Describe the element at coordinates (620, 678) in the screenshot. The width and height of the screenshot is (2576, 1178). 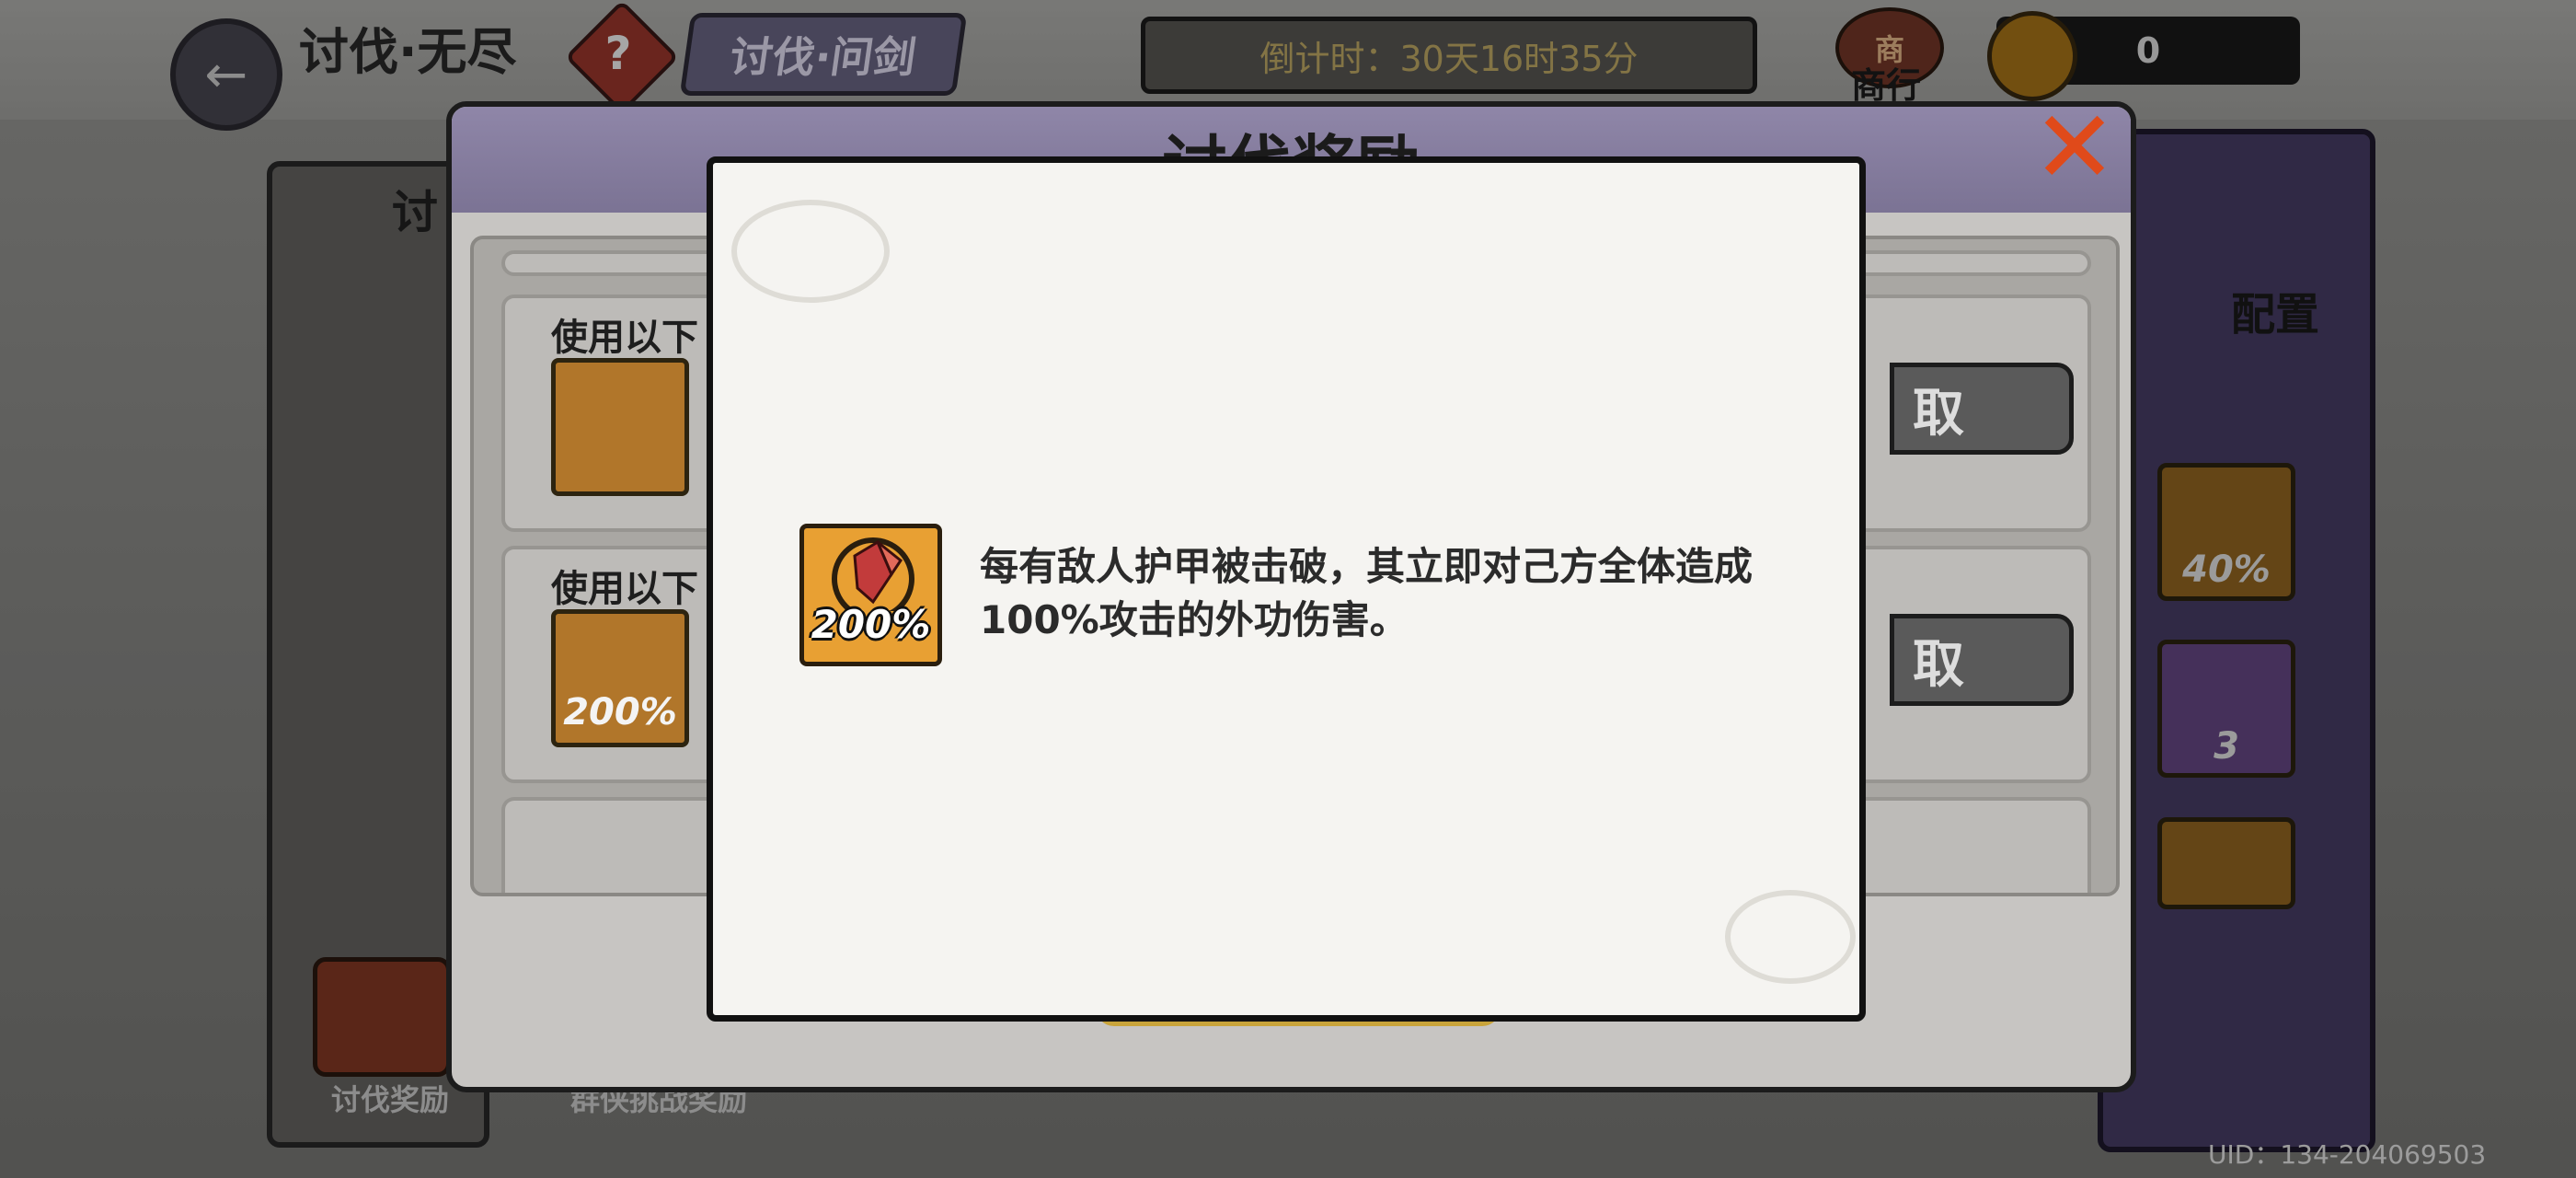
I see `reward-item-icon: 200%` at that location.